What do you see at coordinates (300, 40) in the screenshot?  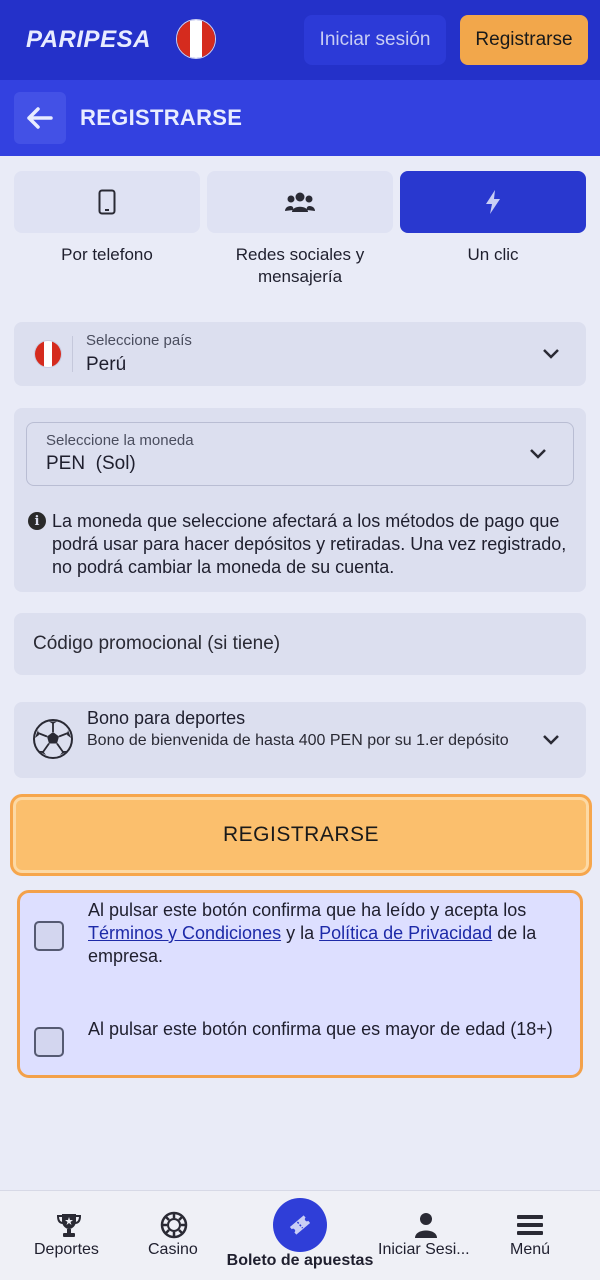 I see `top-bar: PARIPESA Iniciar sesión Registrarse` at bounding box center [300, 40].